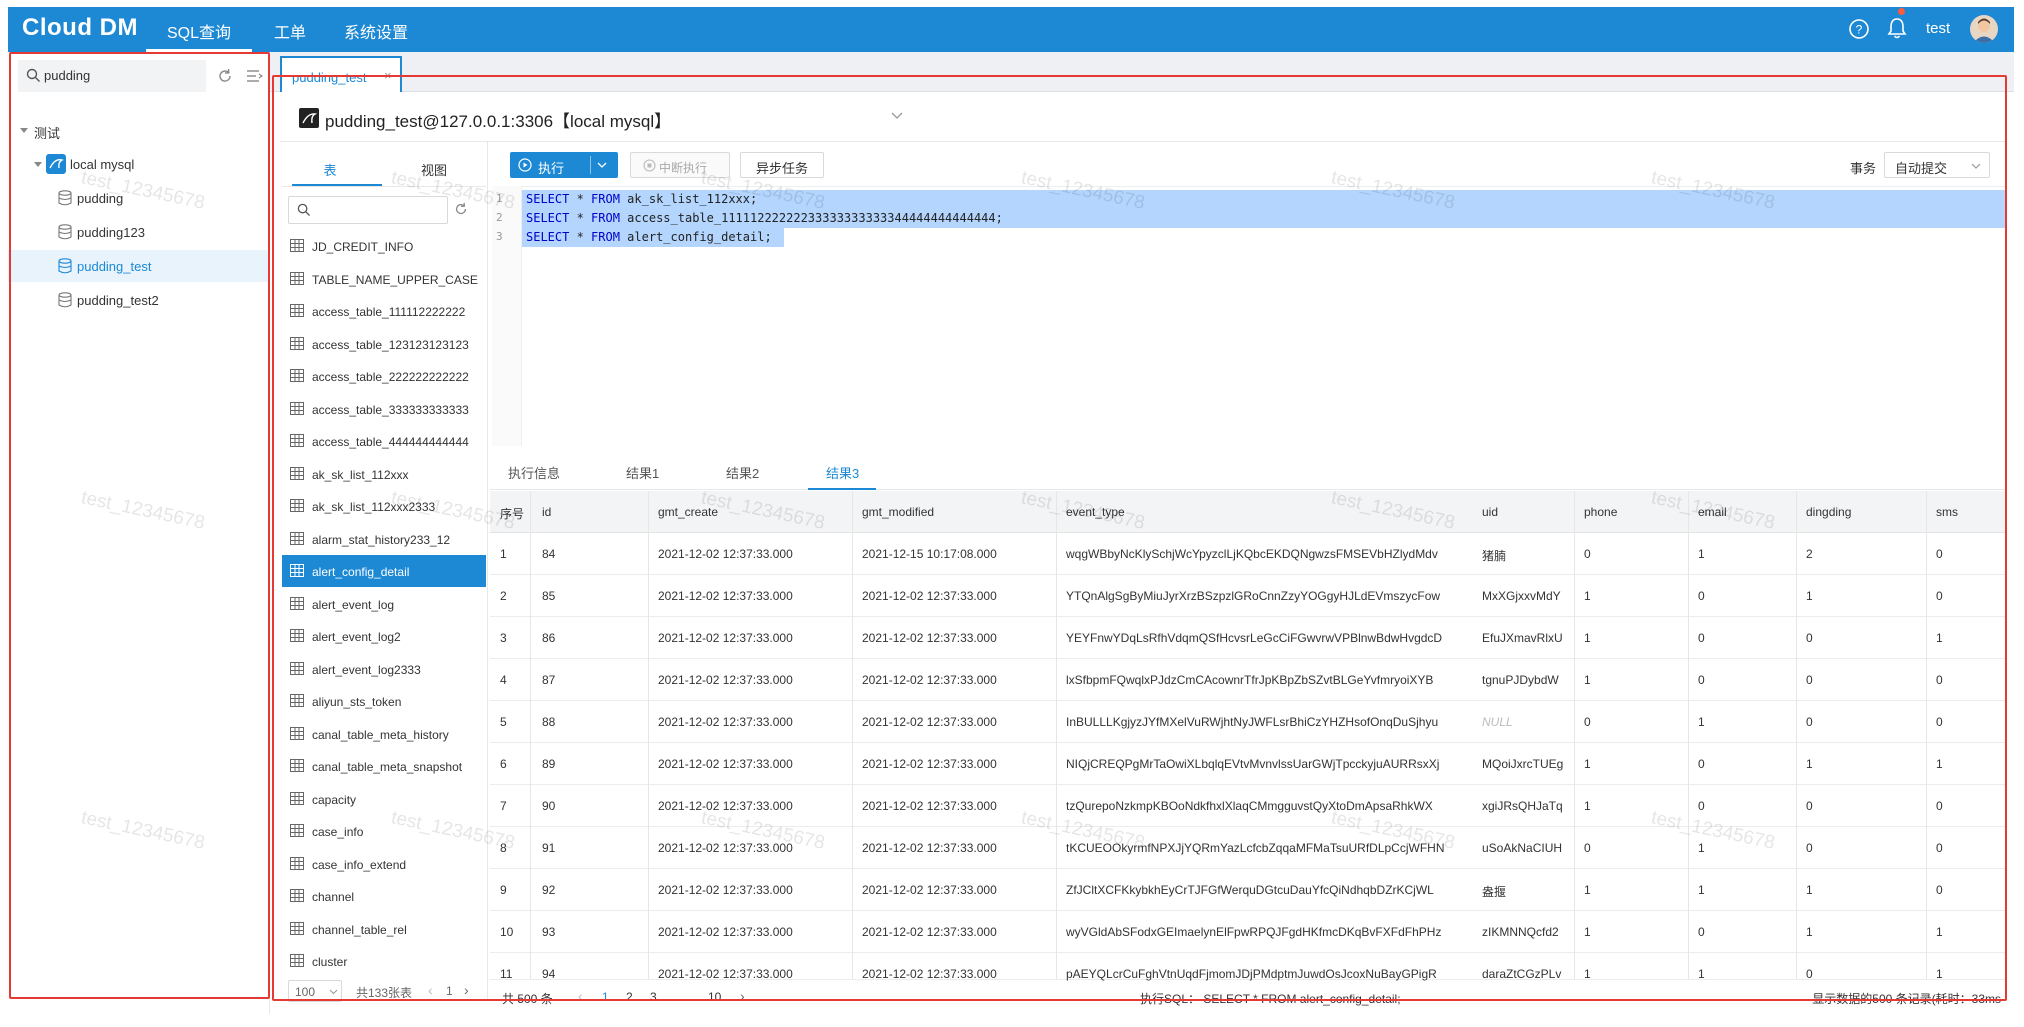 The height and width of the screenshot is (1027, 2024). What do you see at coordinates (1947, 512) in the screenshot?
I see `column-header: sms` at bounding box center [1947, 512].